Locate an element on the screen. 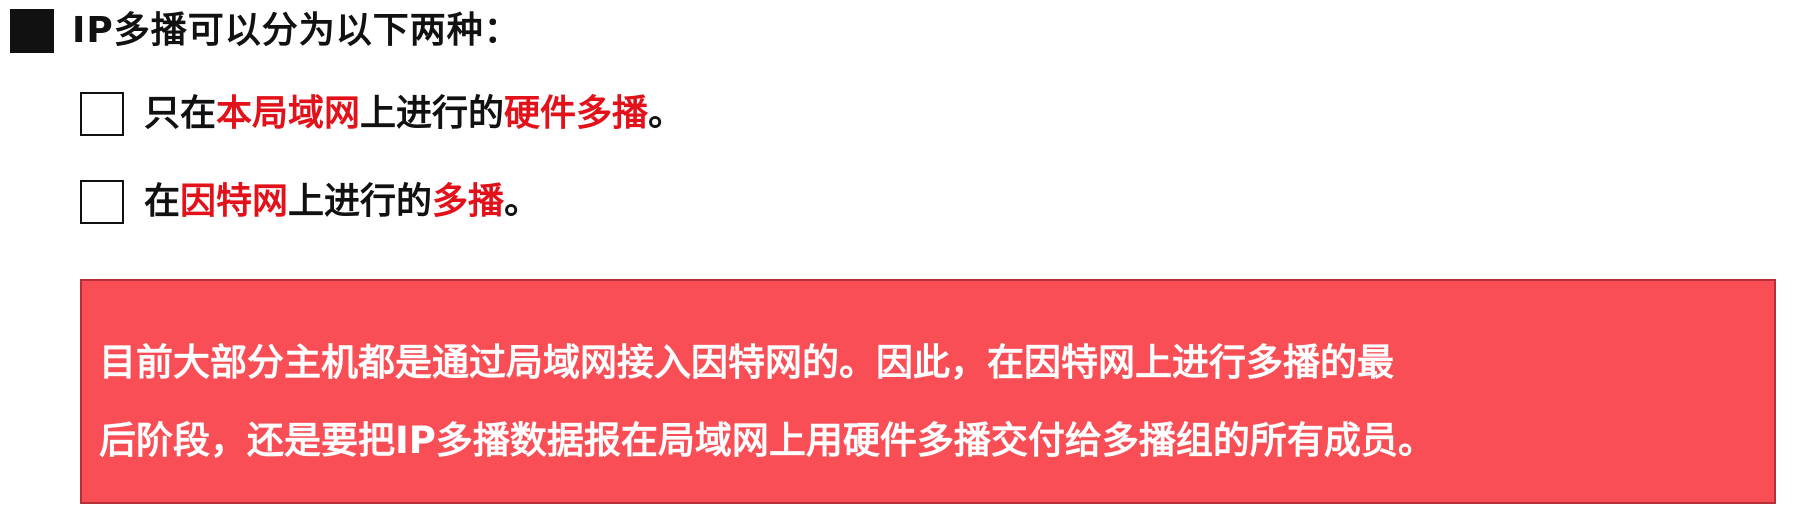 Image resolution: width=1797 pixels, height=523 pixels. note-line: 后阶段，还是要把IP多播数据报在局域网上用硬件多播交付给多播组的所有成员。 is located at coordinates (767, 440).